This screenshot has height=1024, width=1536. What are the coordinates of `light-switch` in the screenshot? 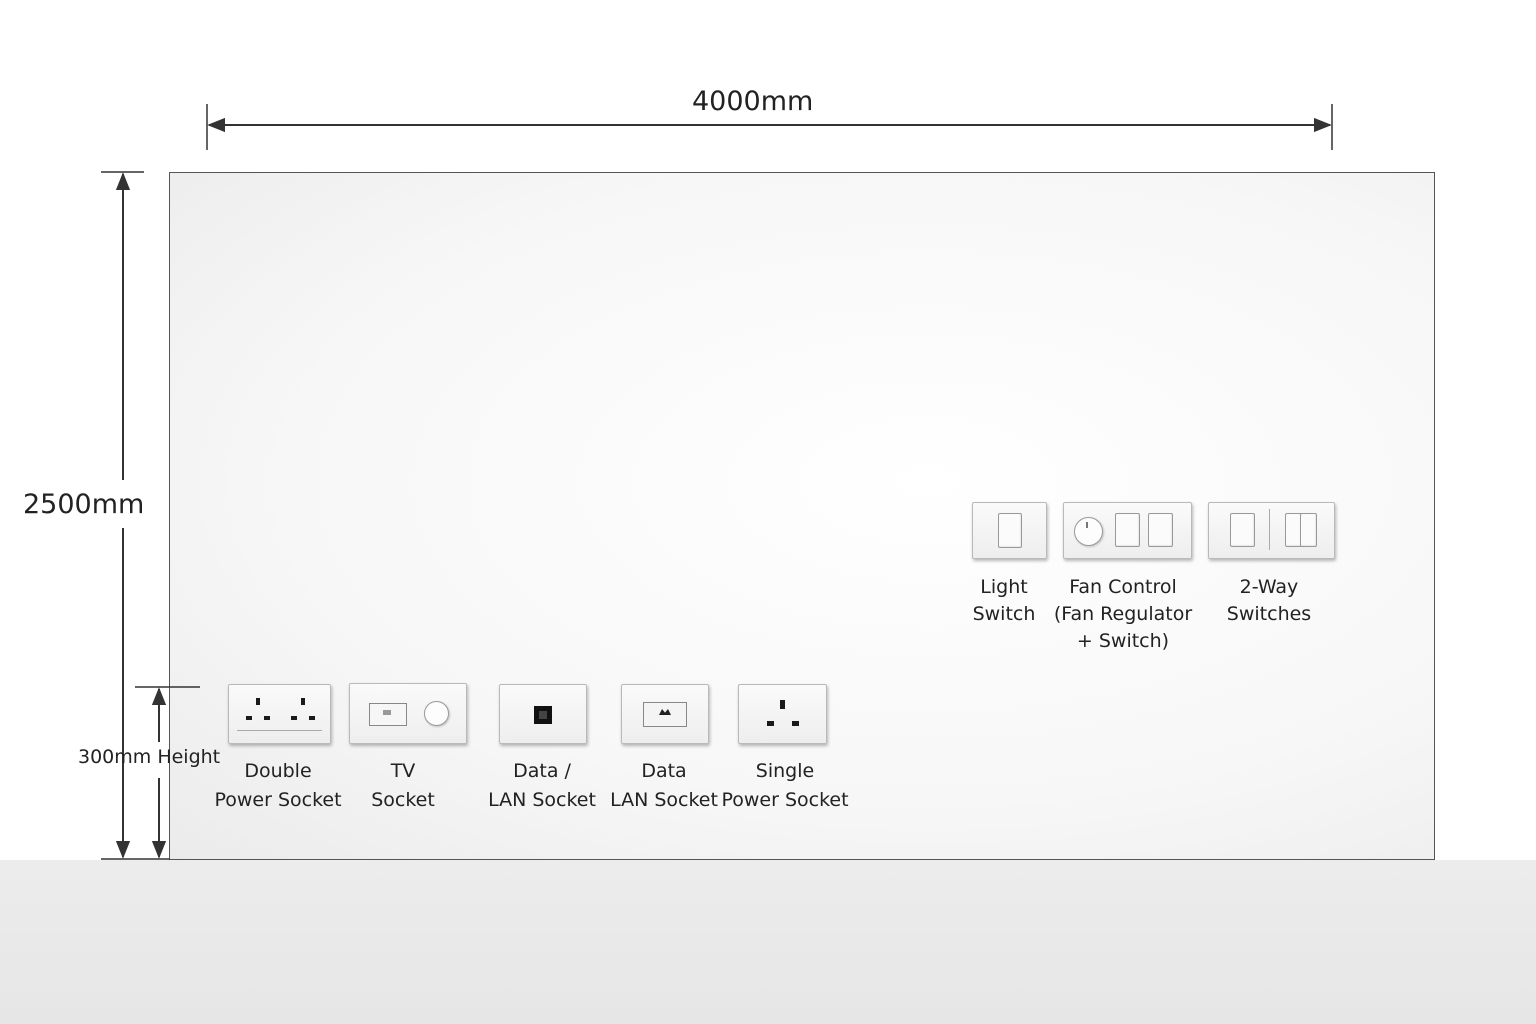 It's located at (1009, 530).